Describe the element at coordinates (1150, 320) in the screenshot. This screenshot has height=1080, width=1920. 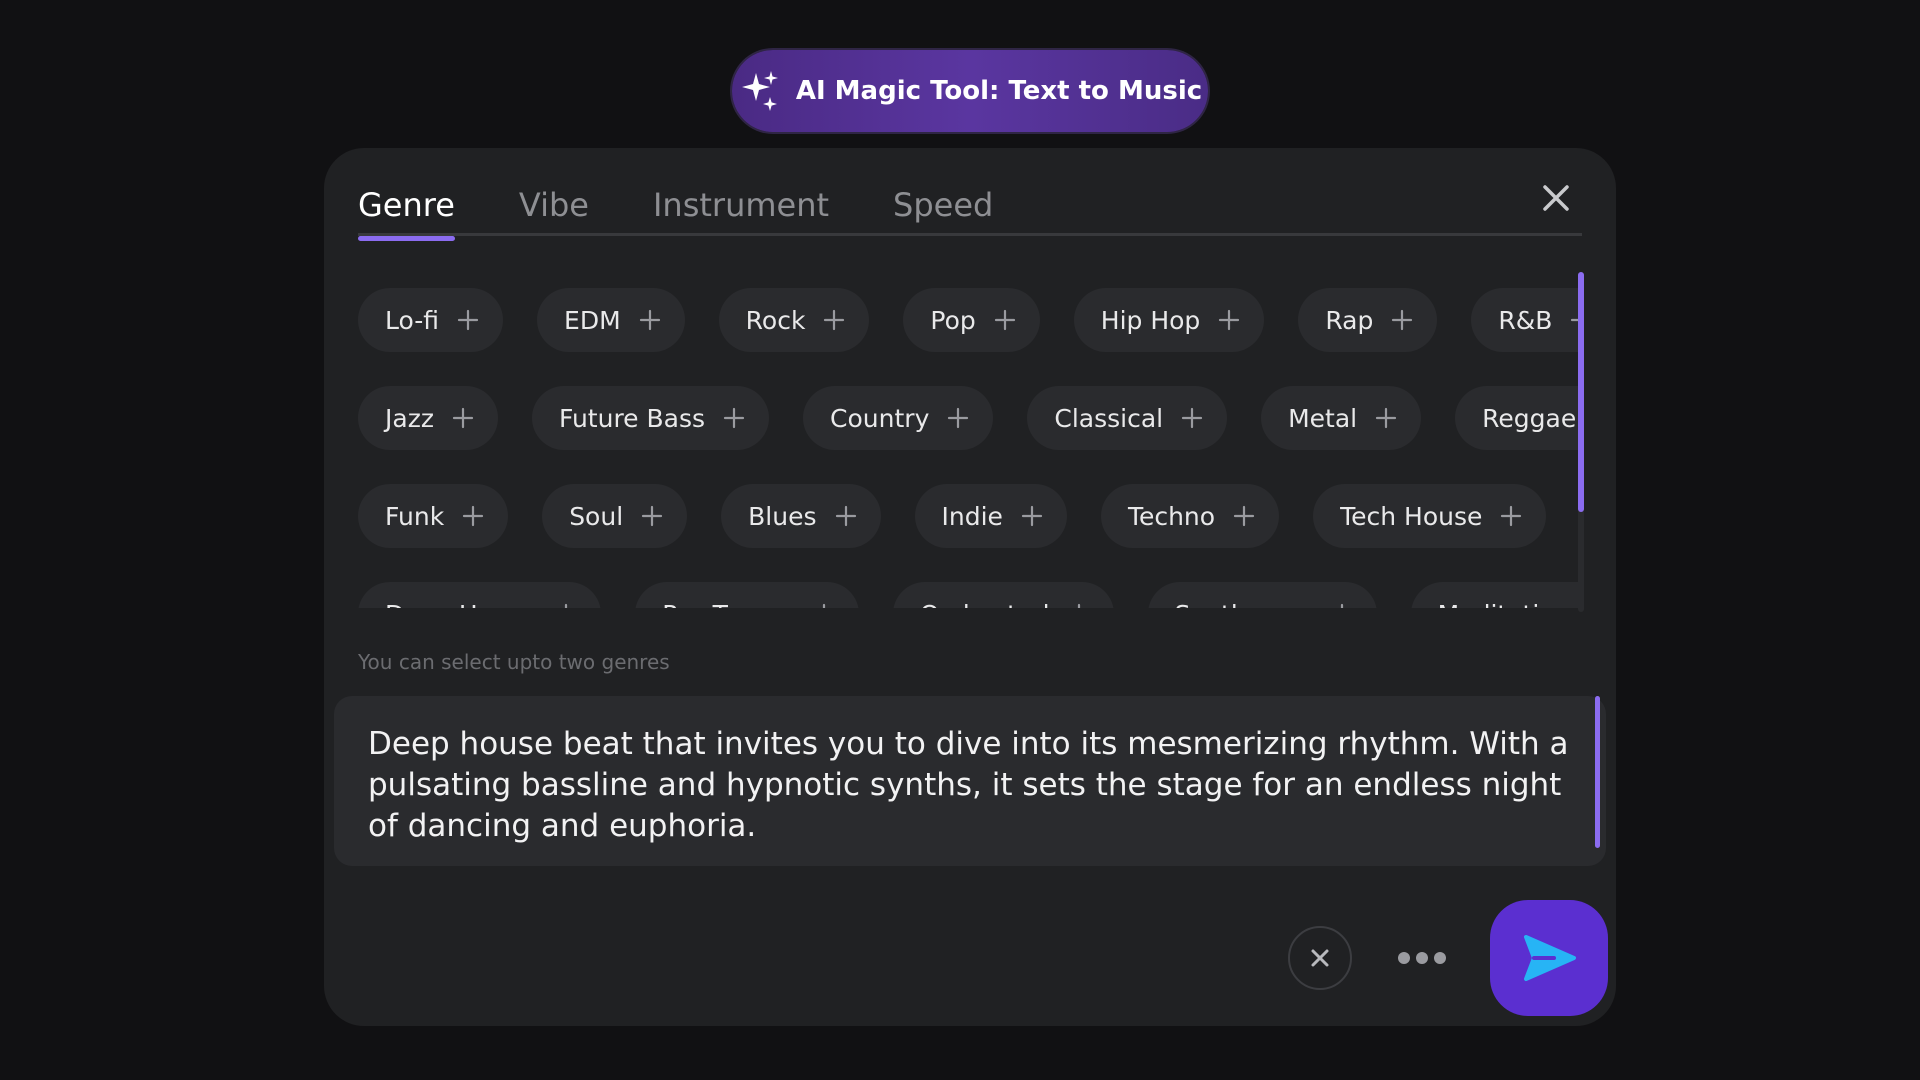
I see `genre-chip-label: Hip Hop` at that location.